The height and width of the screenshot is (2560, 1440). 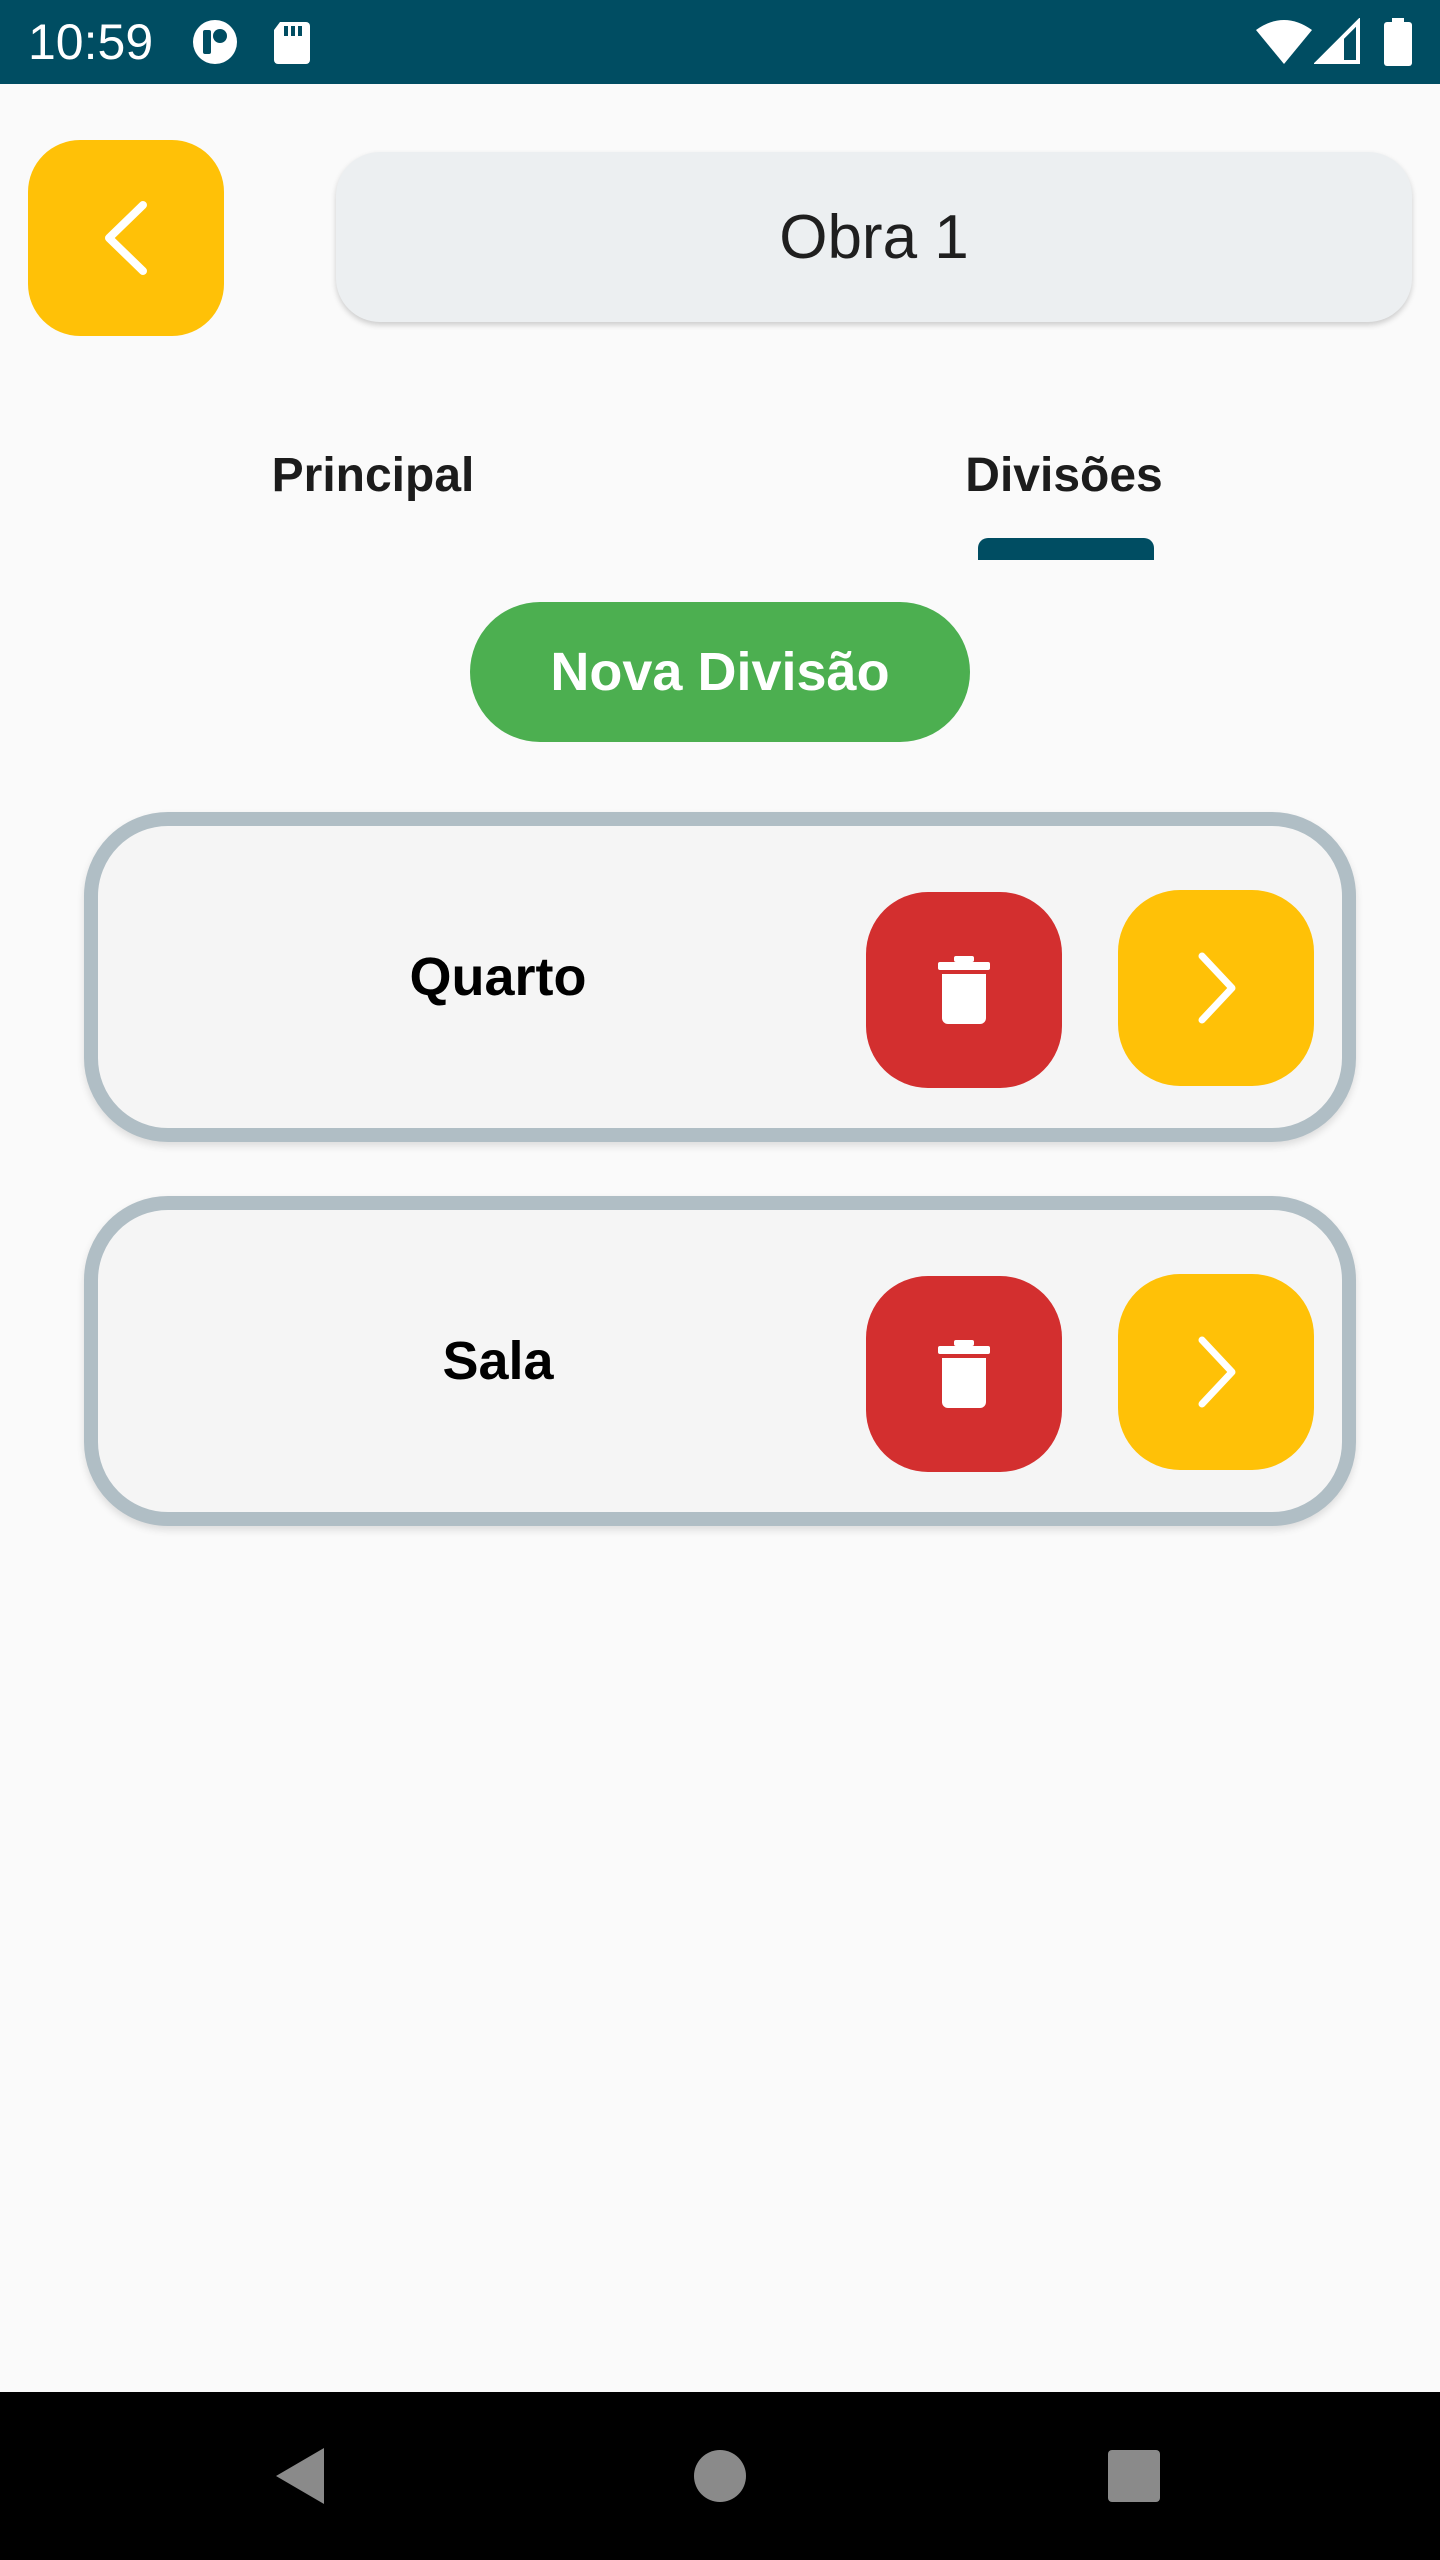 I want to click on title-box: Obra 1, so click(x=874, y=237).